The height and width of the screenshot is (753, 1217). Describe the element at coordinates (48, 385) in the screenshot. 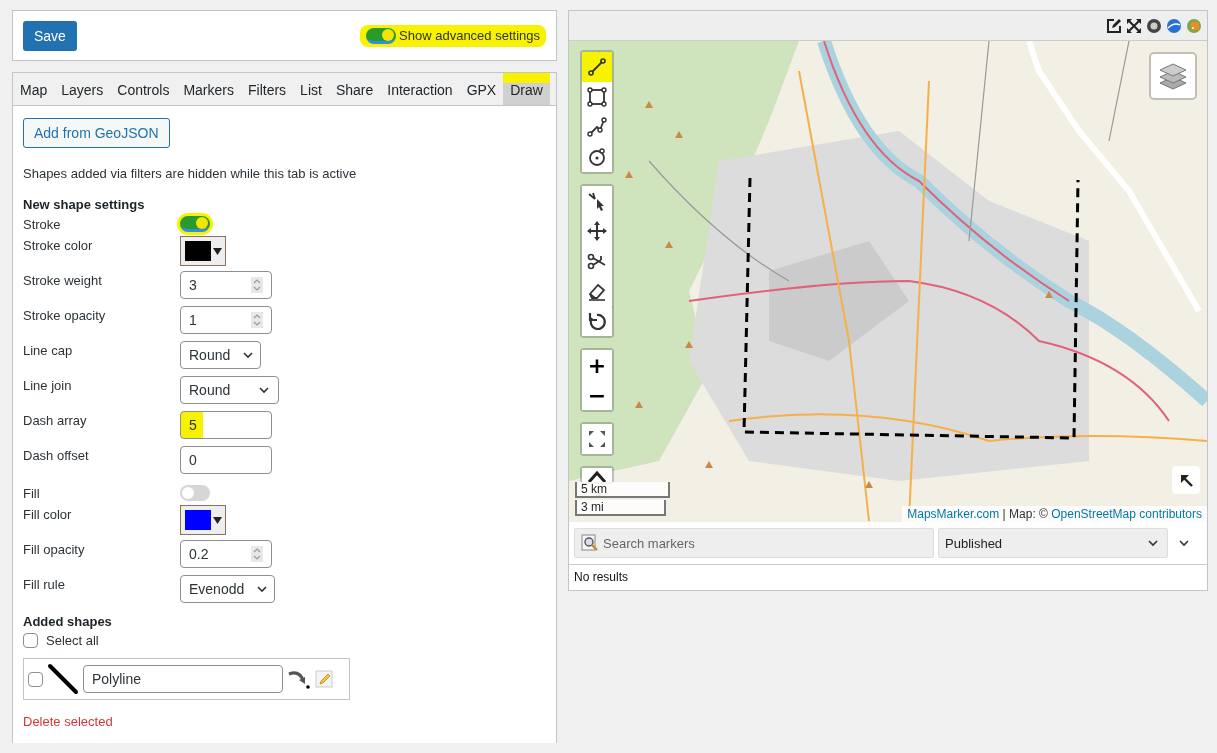

I see `field-label: Line join` at that location.